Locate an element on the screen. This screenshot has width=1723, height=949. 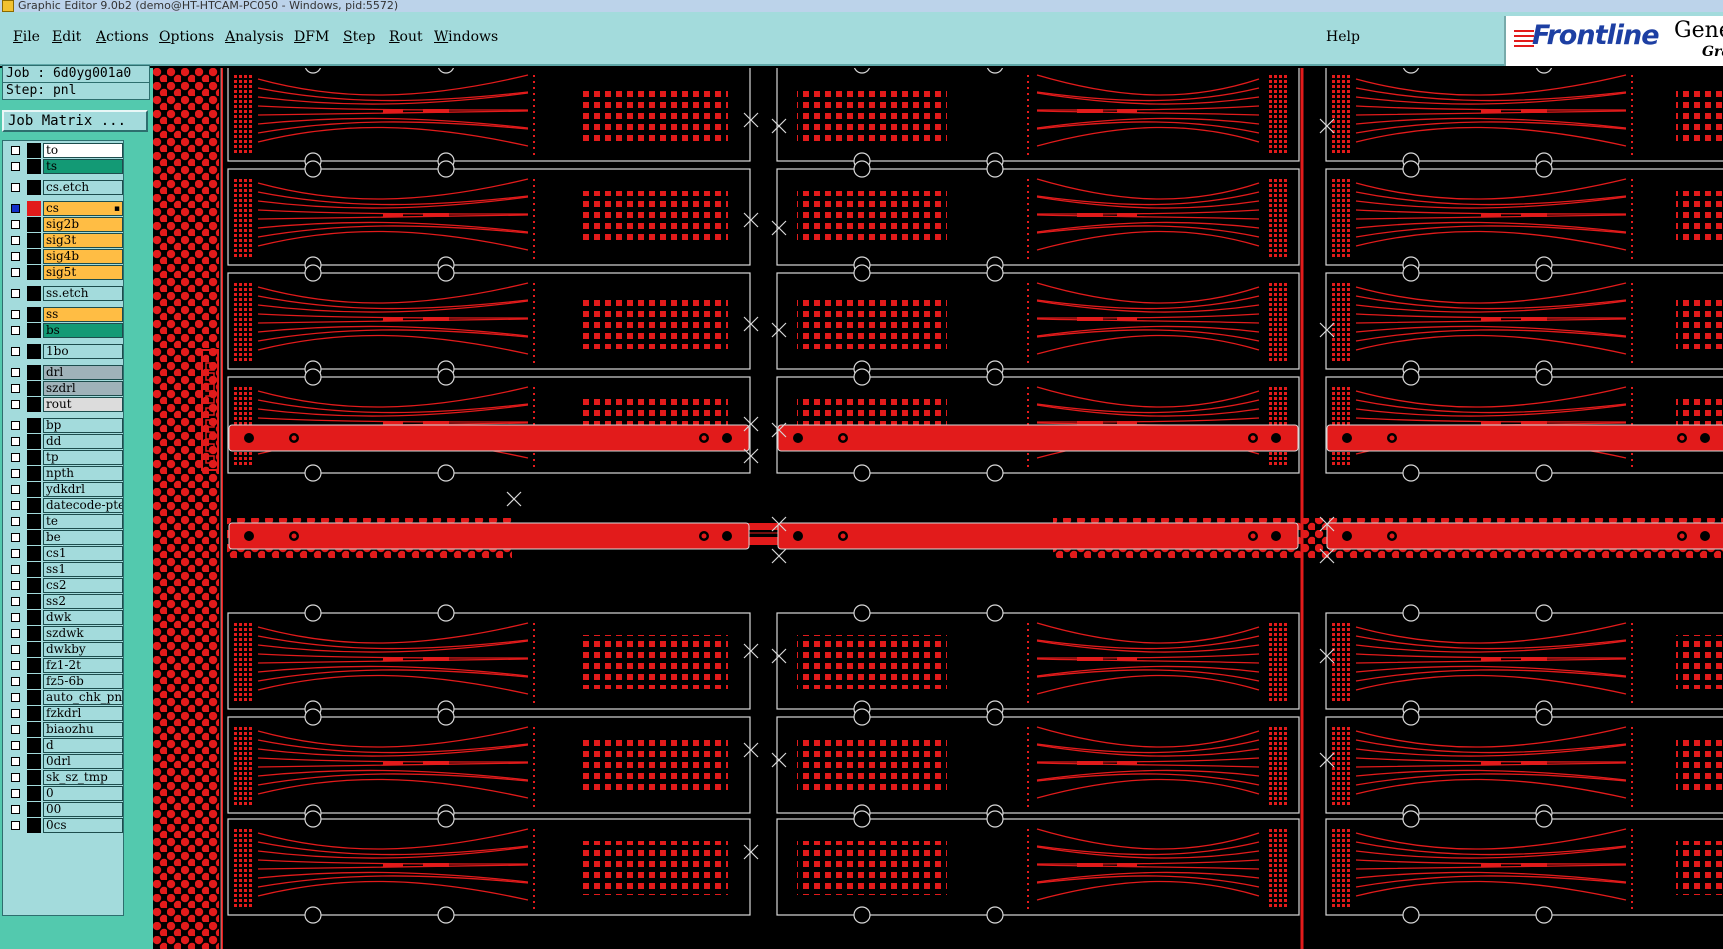
layer-row-dwk: dwk is located at coordinates (64, 617).